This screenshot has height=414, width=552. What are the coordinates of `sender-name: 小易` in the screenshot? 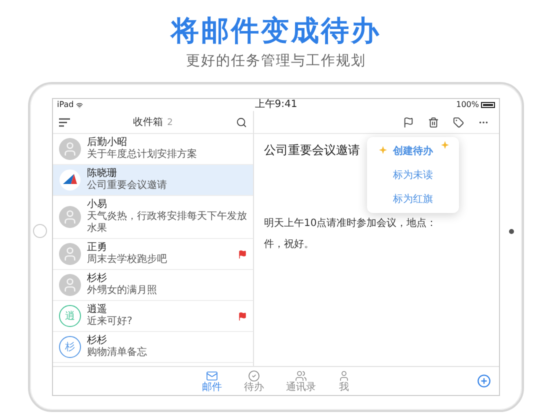 It's located at (97, 205).